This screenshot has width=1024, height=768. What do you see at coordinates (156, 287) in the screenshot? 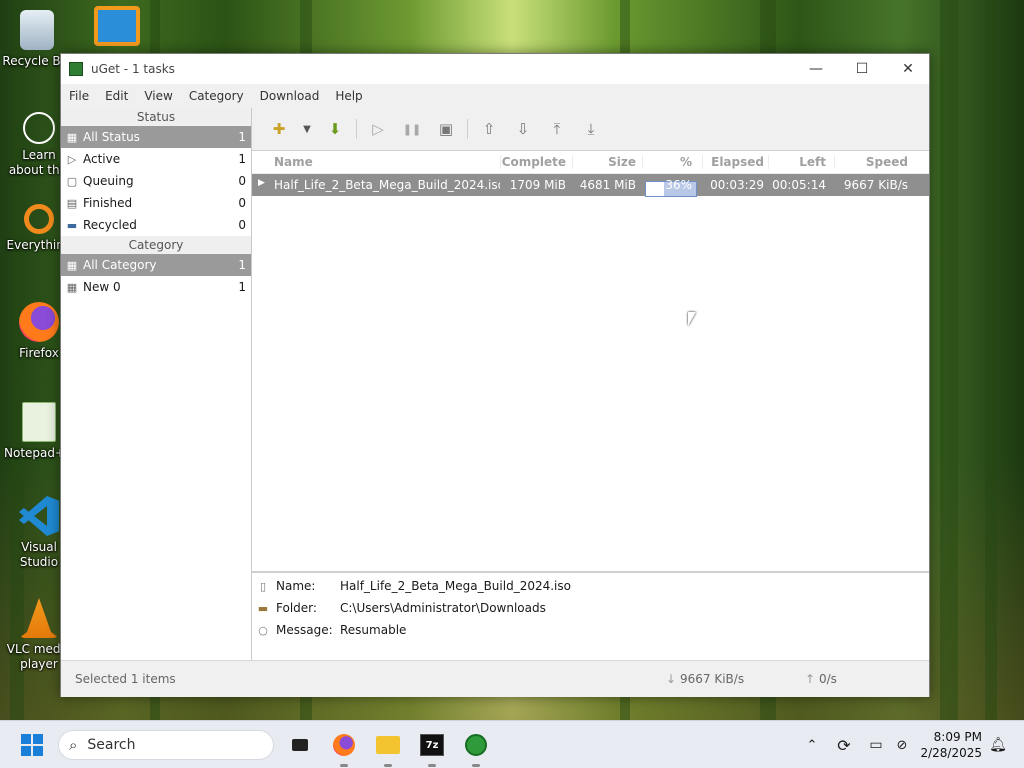
I see `sidebar-item-new-0: ▦ New 0 1` at bounding box center [156, 287].